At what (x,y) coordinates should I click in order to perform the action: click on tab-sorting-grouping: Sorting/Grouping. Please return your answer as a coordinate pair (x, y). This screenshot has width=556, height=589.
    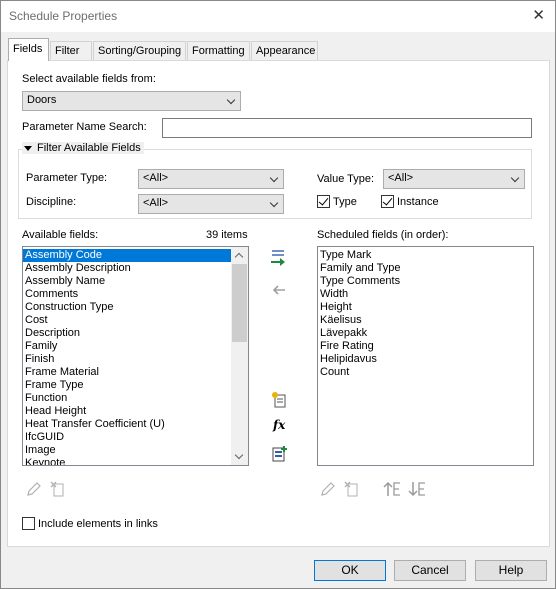
    Looking at the image, I should click on (139, 50).